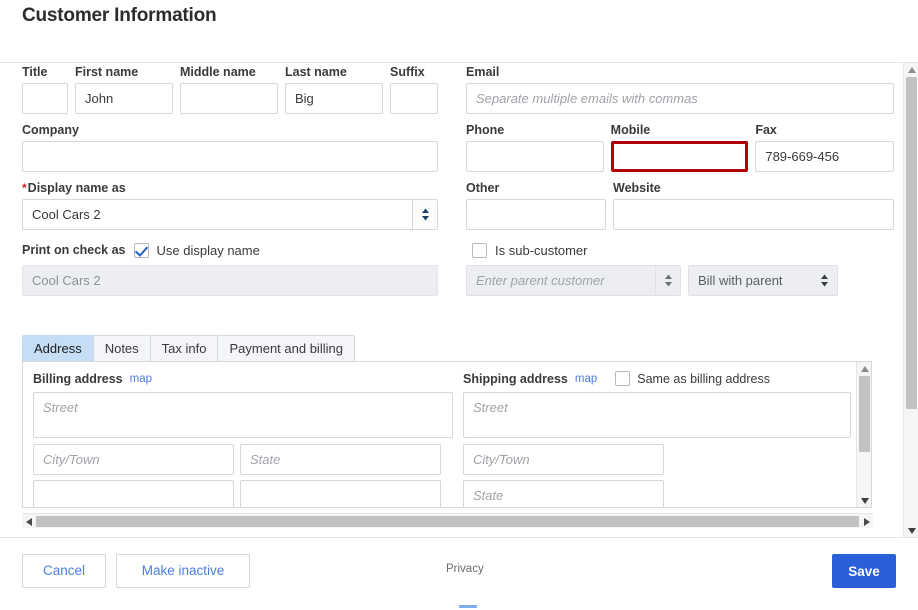  I want to click on suffix-label: Suffix, so click(407, 72).